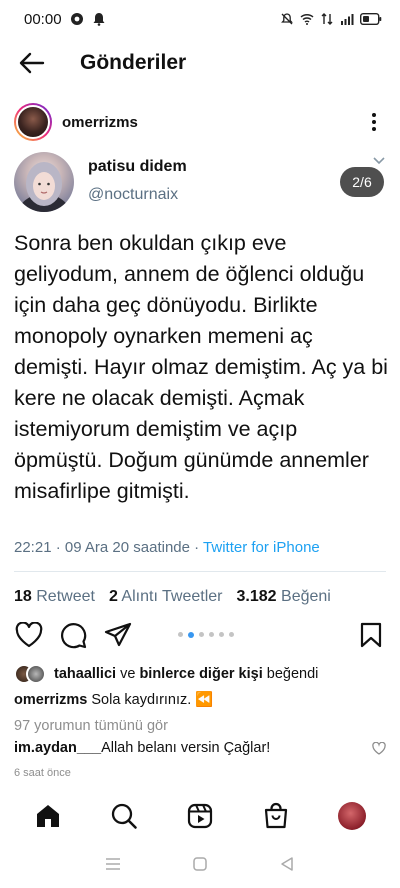 The image size is (400, 888). I want to click on tweet-display-name: patisu didem, so click(137, 166).